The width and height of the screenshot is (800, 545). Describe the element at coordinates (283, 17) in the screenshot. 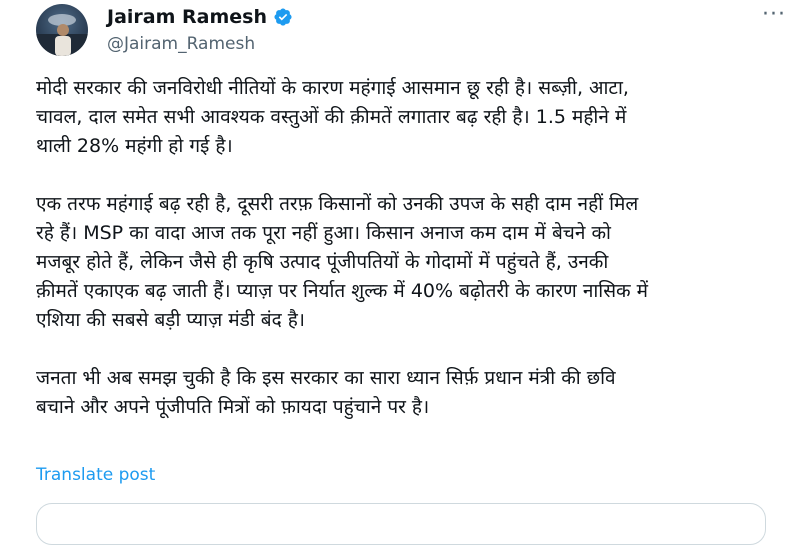

I see `verified-badge-icon` at that location.